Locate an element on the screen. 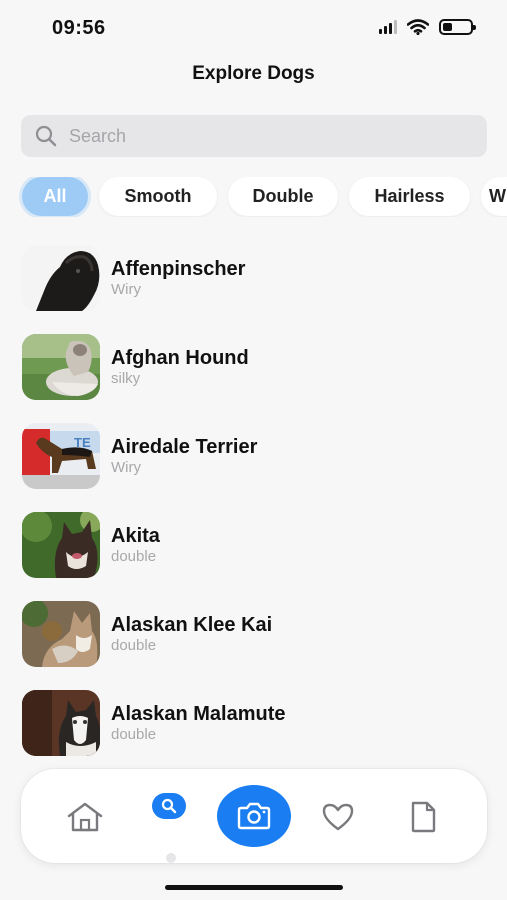  wifi-icon is located at coordinates (418, 27).